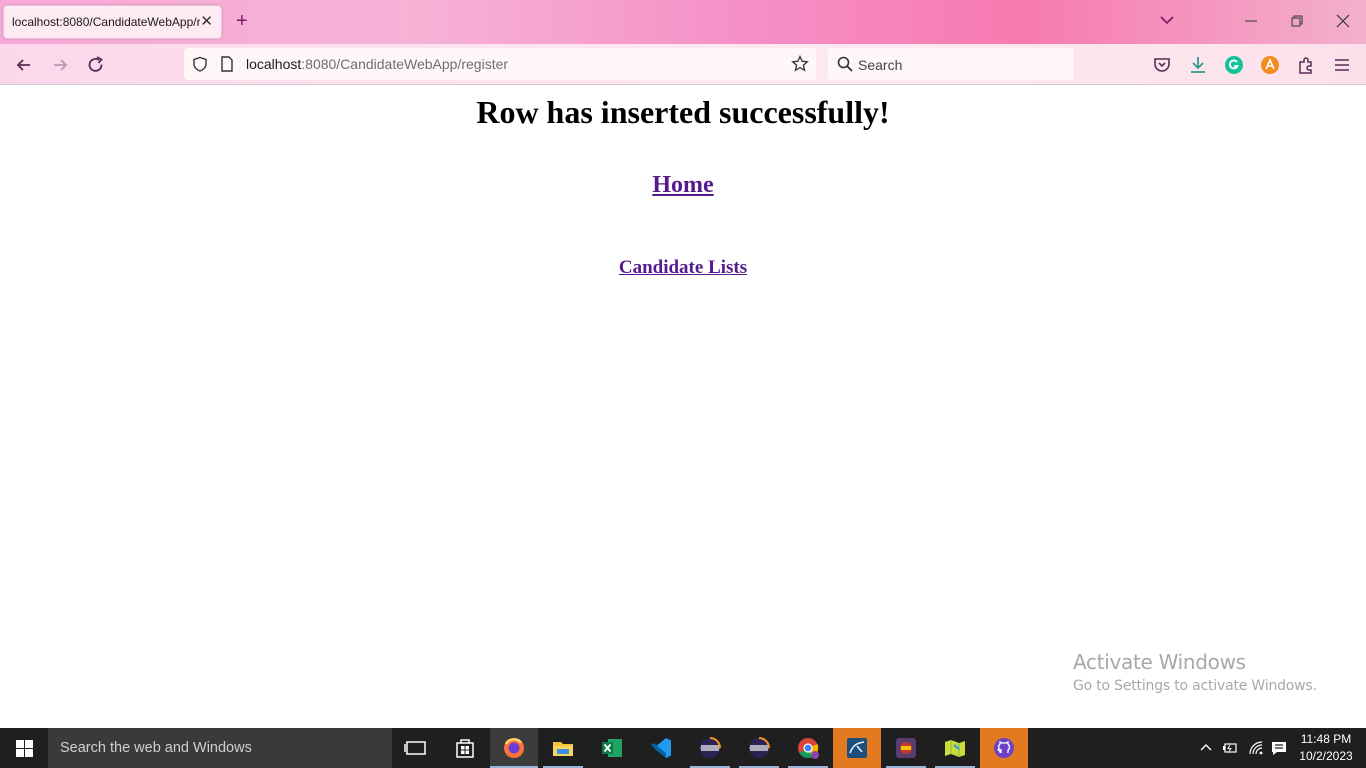 This screenshot has height=768, width=1366. What do you see at coordinates (96, 65) in the screenshot?
I see `reload-icon` at bounding box center [96, 65].